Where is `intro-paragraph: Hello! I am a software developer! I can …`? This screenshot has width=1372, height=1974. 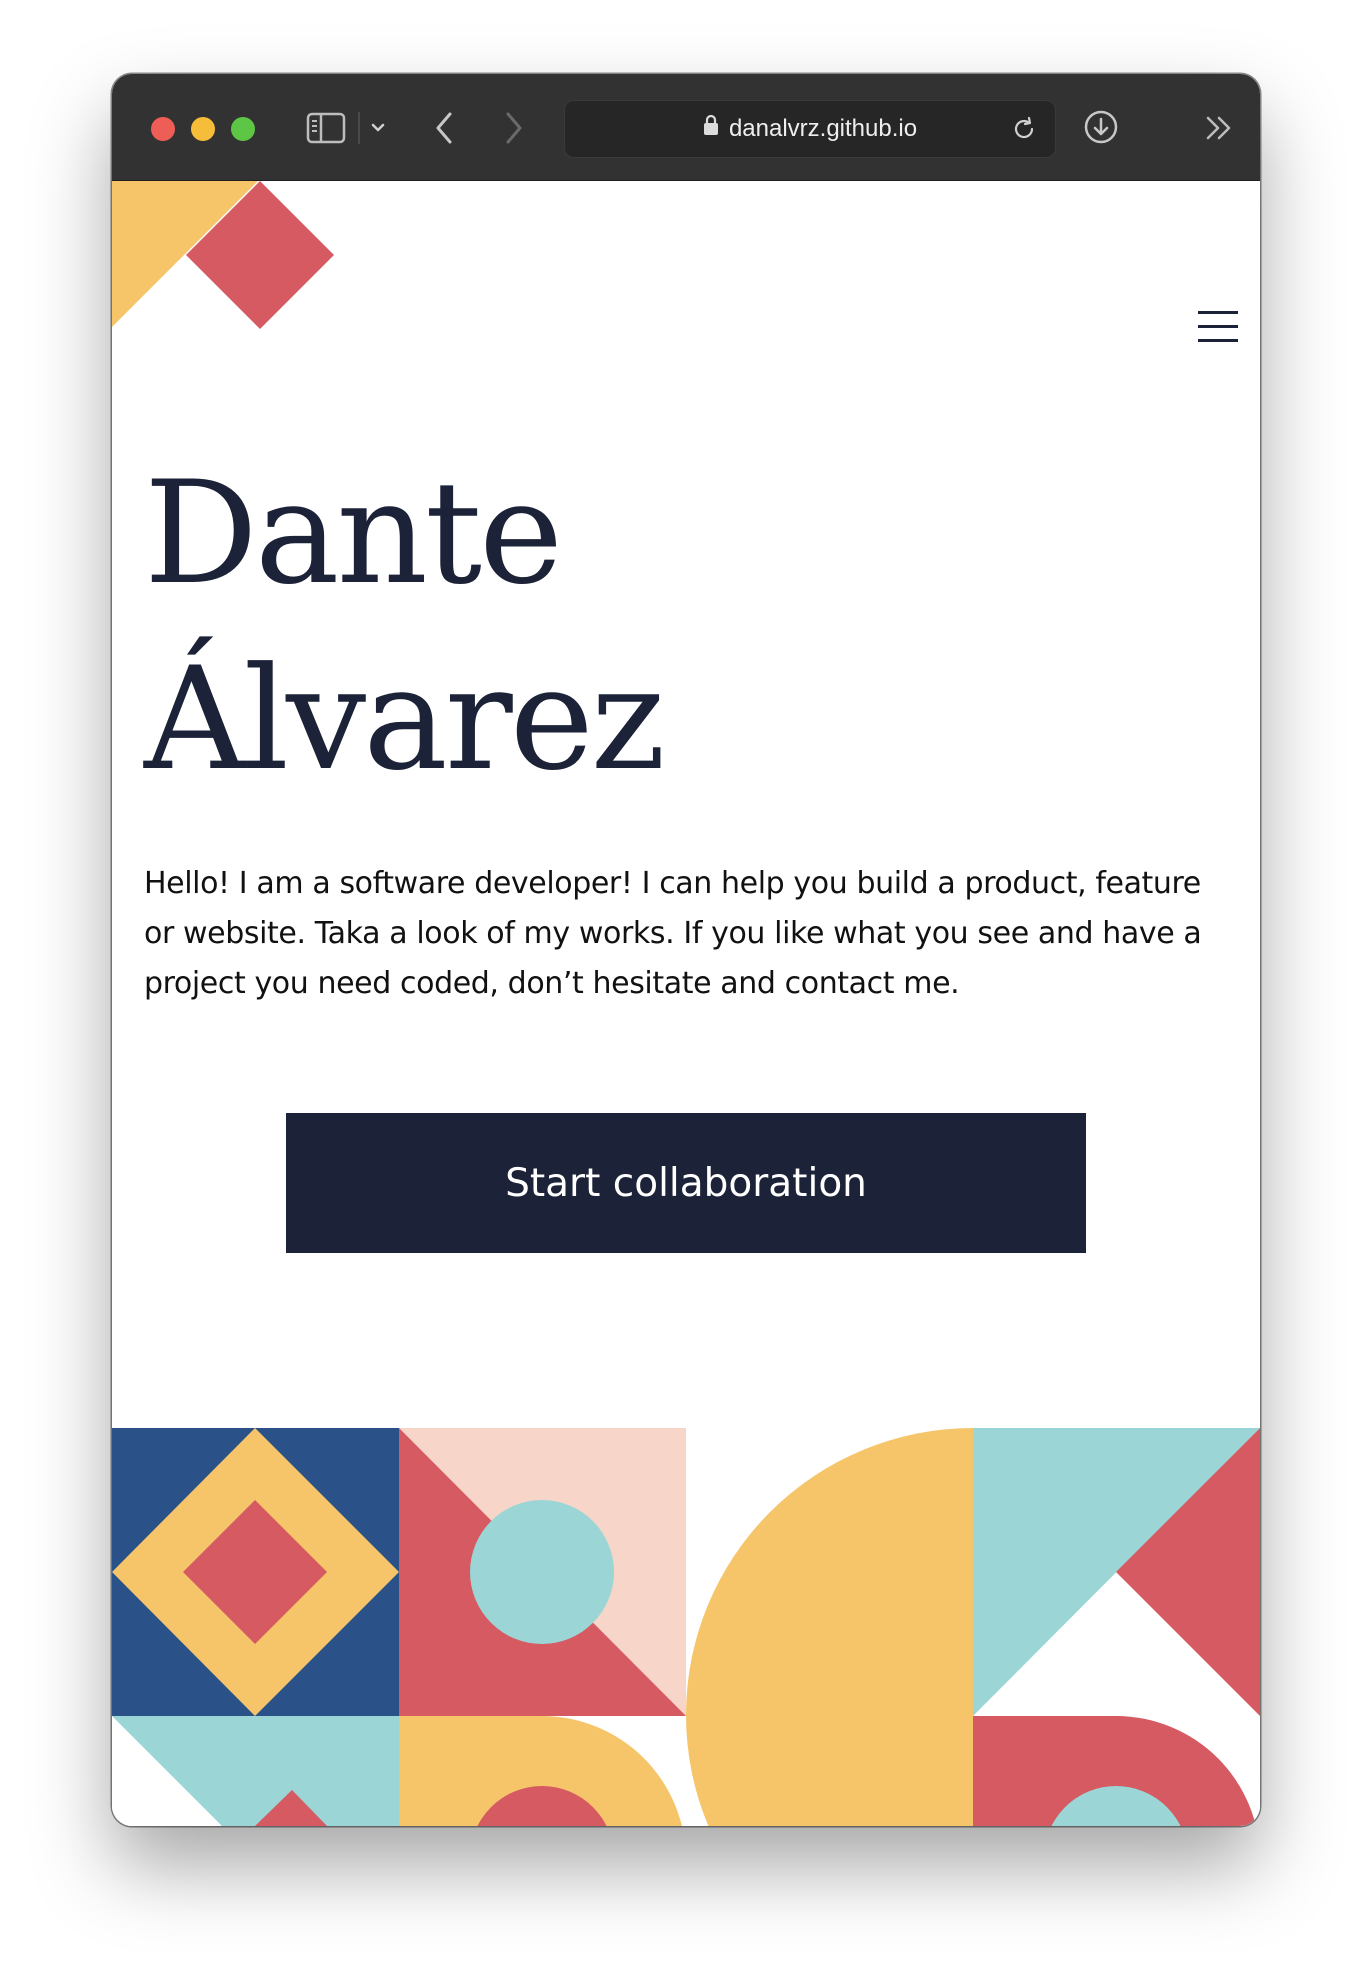
intro-paragraph: Hello! I am a software developer! I can … is located at coordinates (673, 933).